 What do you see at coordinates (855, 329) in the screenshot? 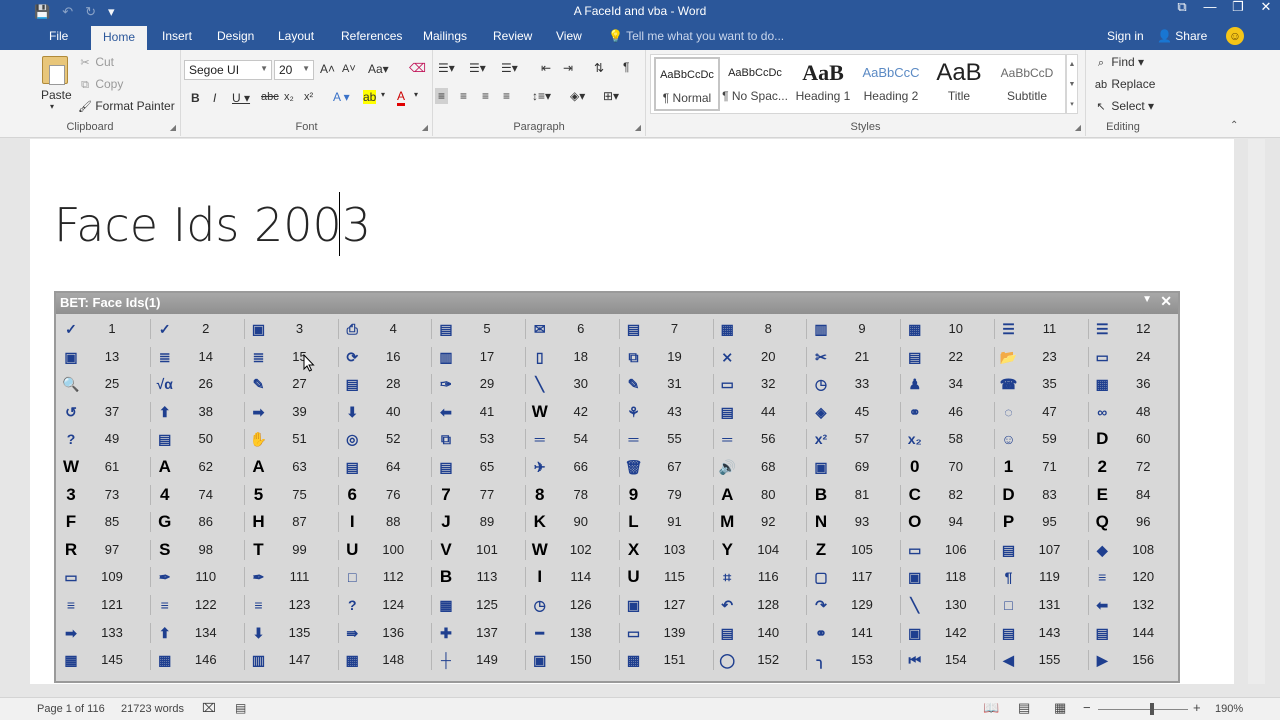
I see `face-id-button: ▥ 9` at bounding box center [855, 329].